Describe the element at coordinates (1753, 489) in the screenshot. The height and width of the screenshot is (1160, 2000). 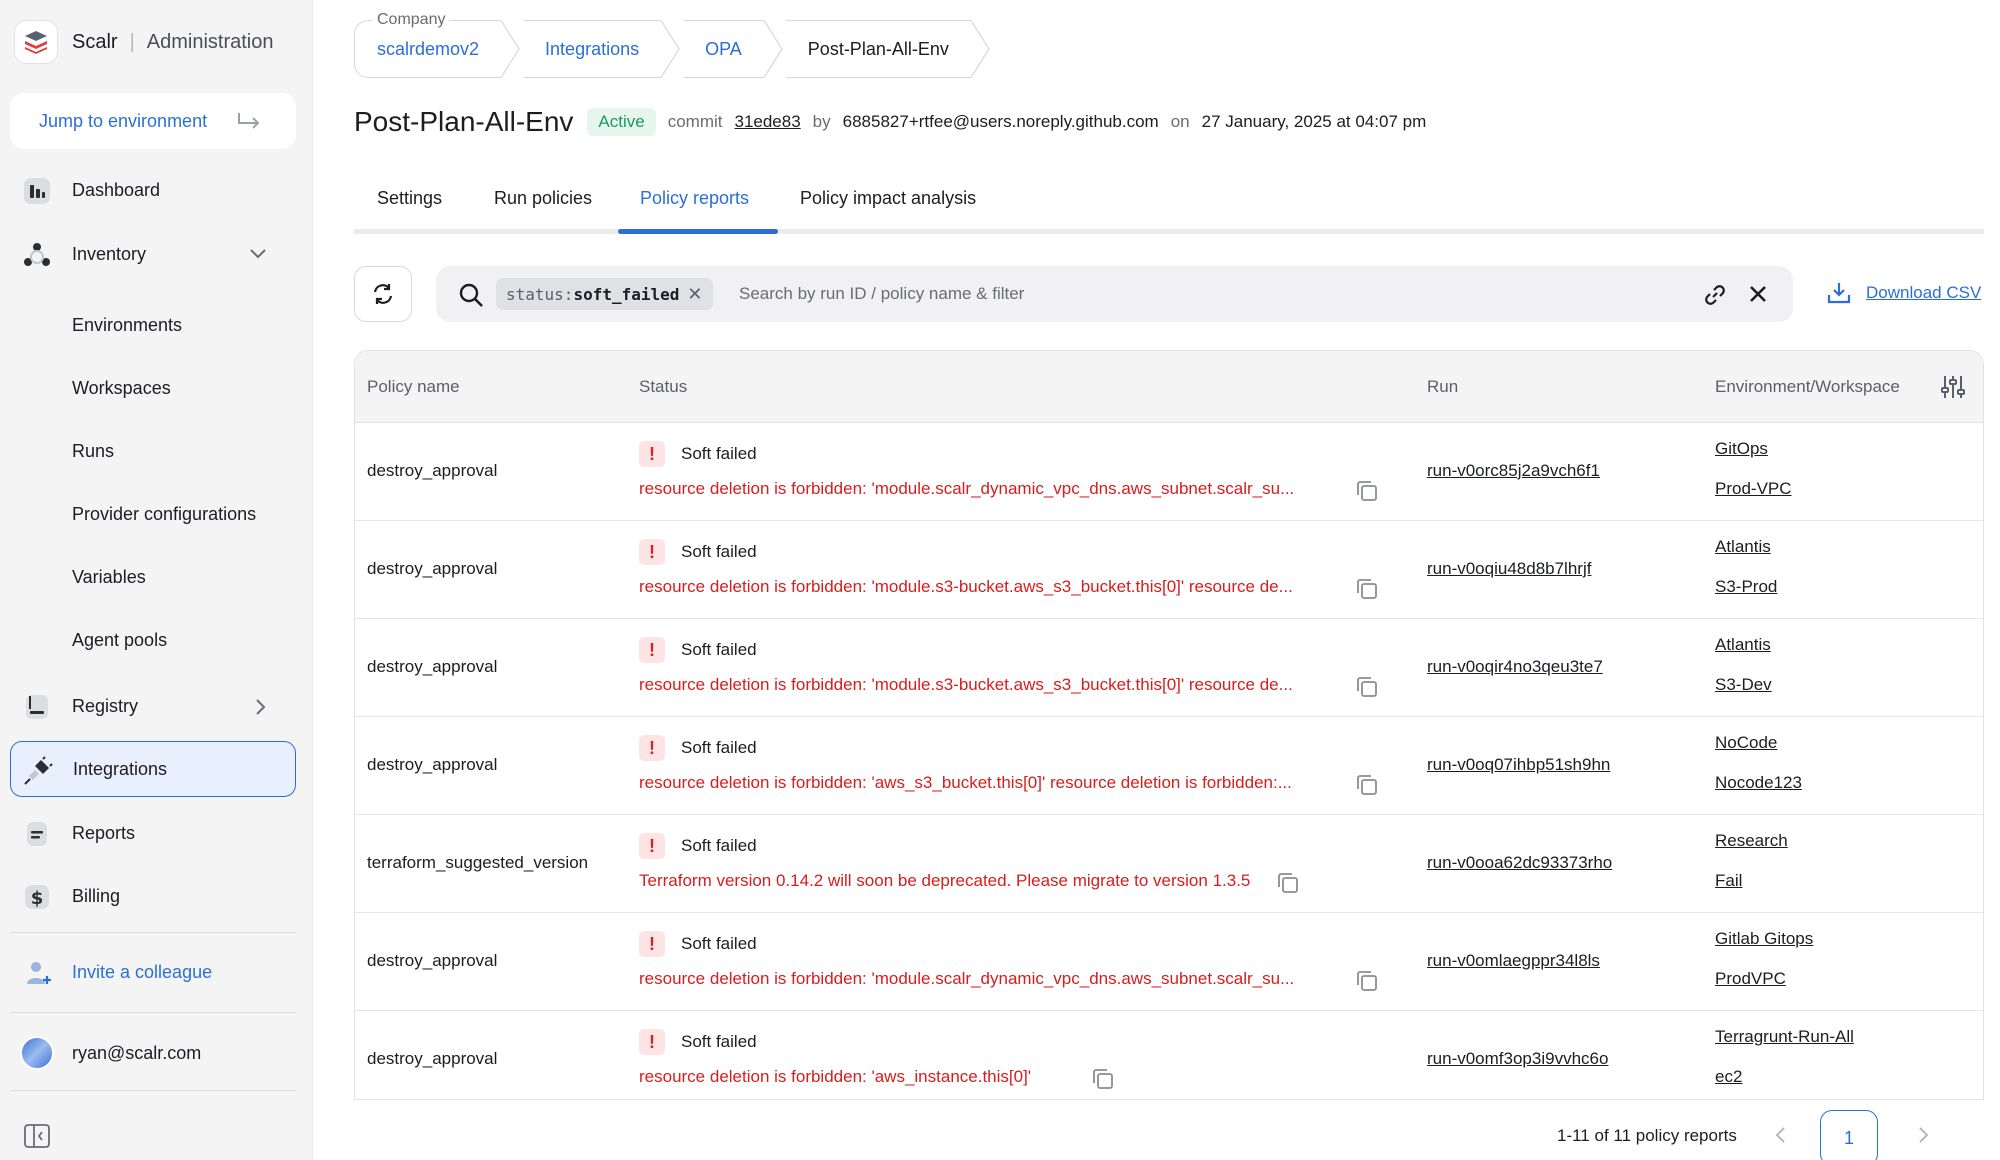
I see `workspace-link: Prod-VPC` at that location.